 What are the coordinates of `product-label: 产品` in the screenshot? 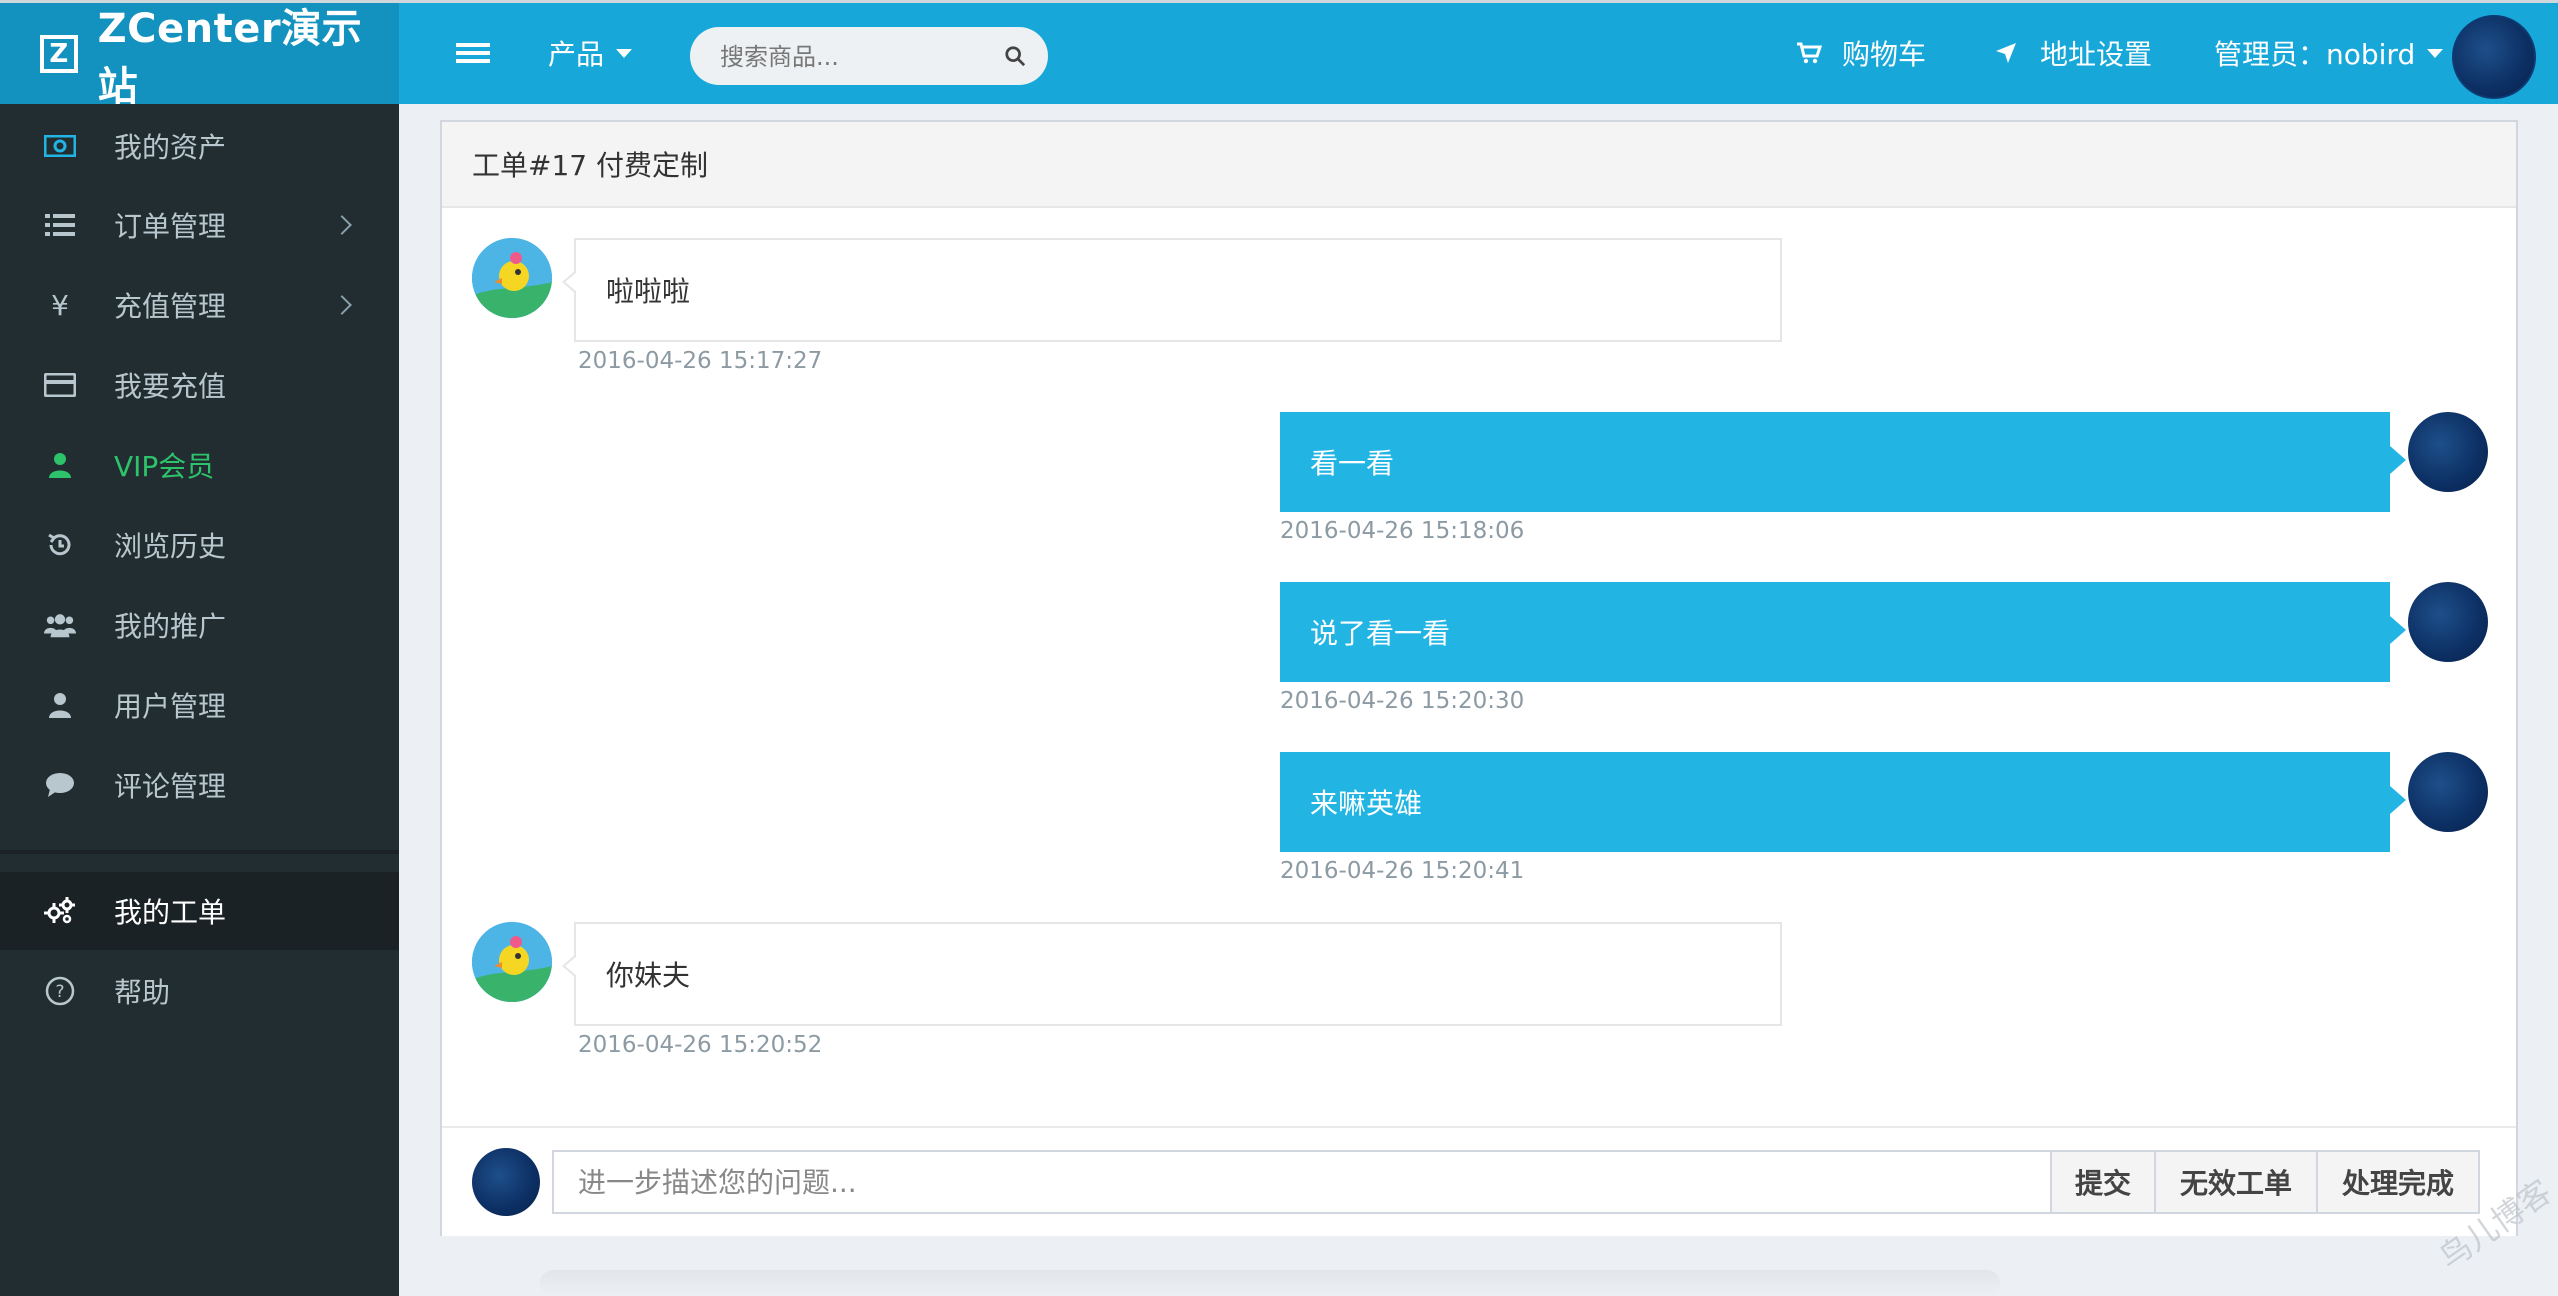 It's located at (576, 54).